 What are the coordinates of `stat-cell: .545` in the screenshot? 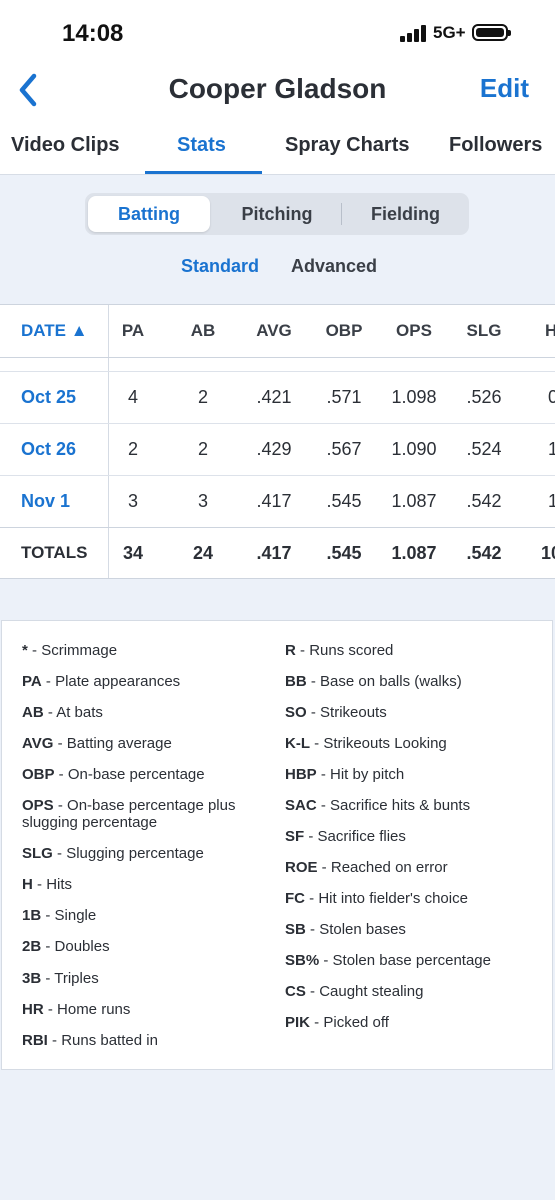 It's located at (344, 501).